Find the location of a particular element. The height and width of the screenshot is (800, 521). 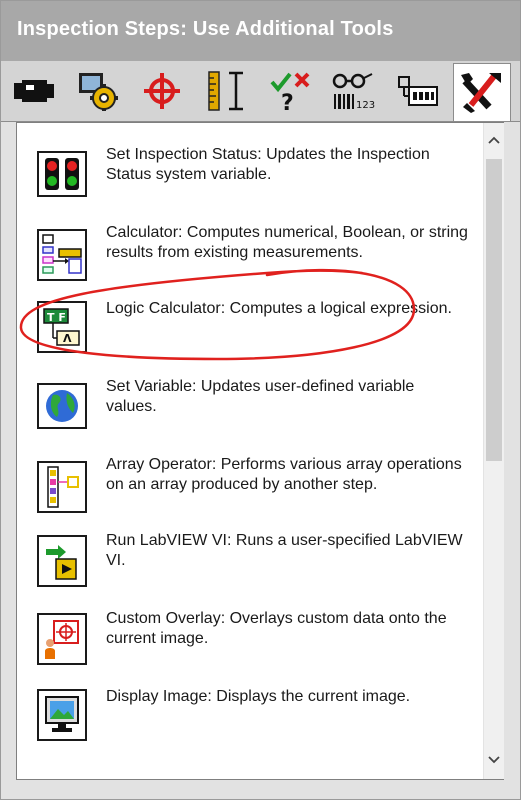

overlay-icon is located at coordinates (62, 639).